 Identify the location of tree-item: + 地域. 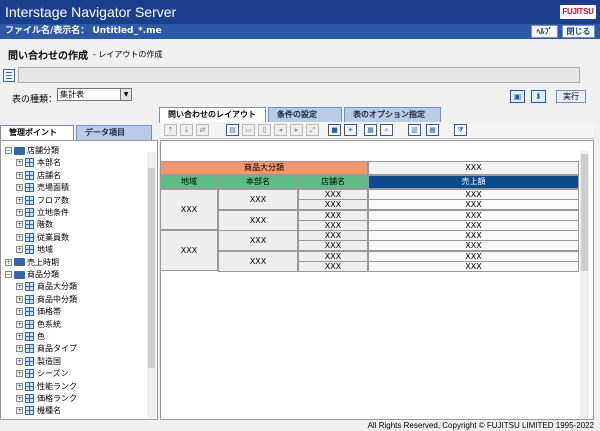
(34, 250).